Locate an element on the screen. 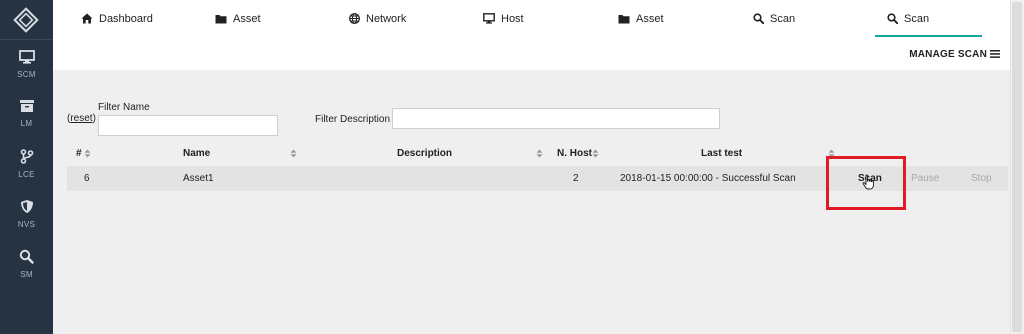 The width and height of the screenshot is (1024, 334). archive-icon is located at coordinates (26, 106).